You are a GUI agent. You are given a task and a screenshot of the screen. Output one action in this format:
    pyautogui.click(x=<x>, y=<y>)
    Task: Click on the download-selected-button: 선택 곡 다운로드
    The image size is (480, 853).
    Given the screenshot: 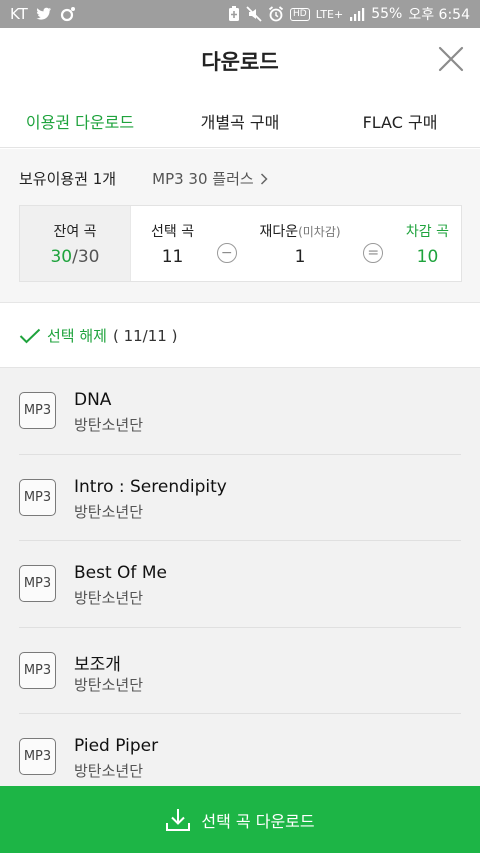 What is the action you would take?
    pyautogui.click(x=240, y=819)
    